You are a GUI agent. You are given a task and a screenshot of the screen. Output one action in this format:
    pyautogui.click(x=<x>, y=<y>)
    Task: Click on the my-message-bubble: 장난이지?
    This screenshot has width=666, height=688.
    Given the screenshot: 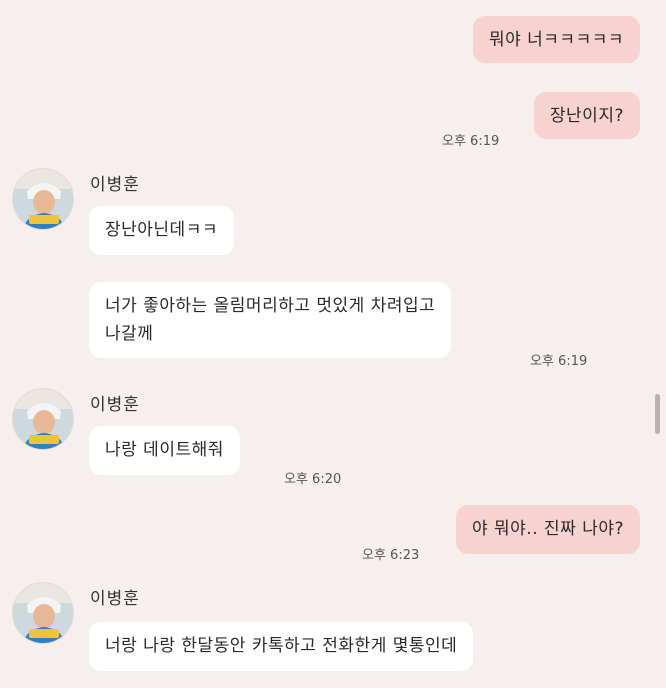 What is the action you would take?
    pyautogui.click(x=586, y=115)
    